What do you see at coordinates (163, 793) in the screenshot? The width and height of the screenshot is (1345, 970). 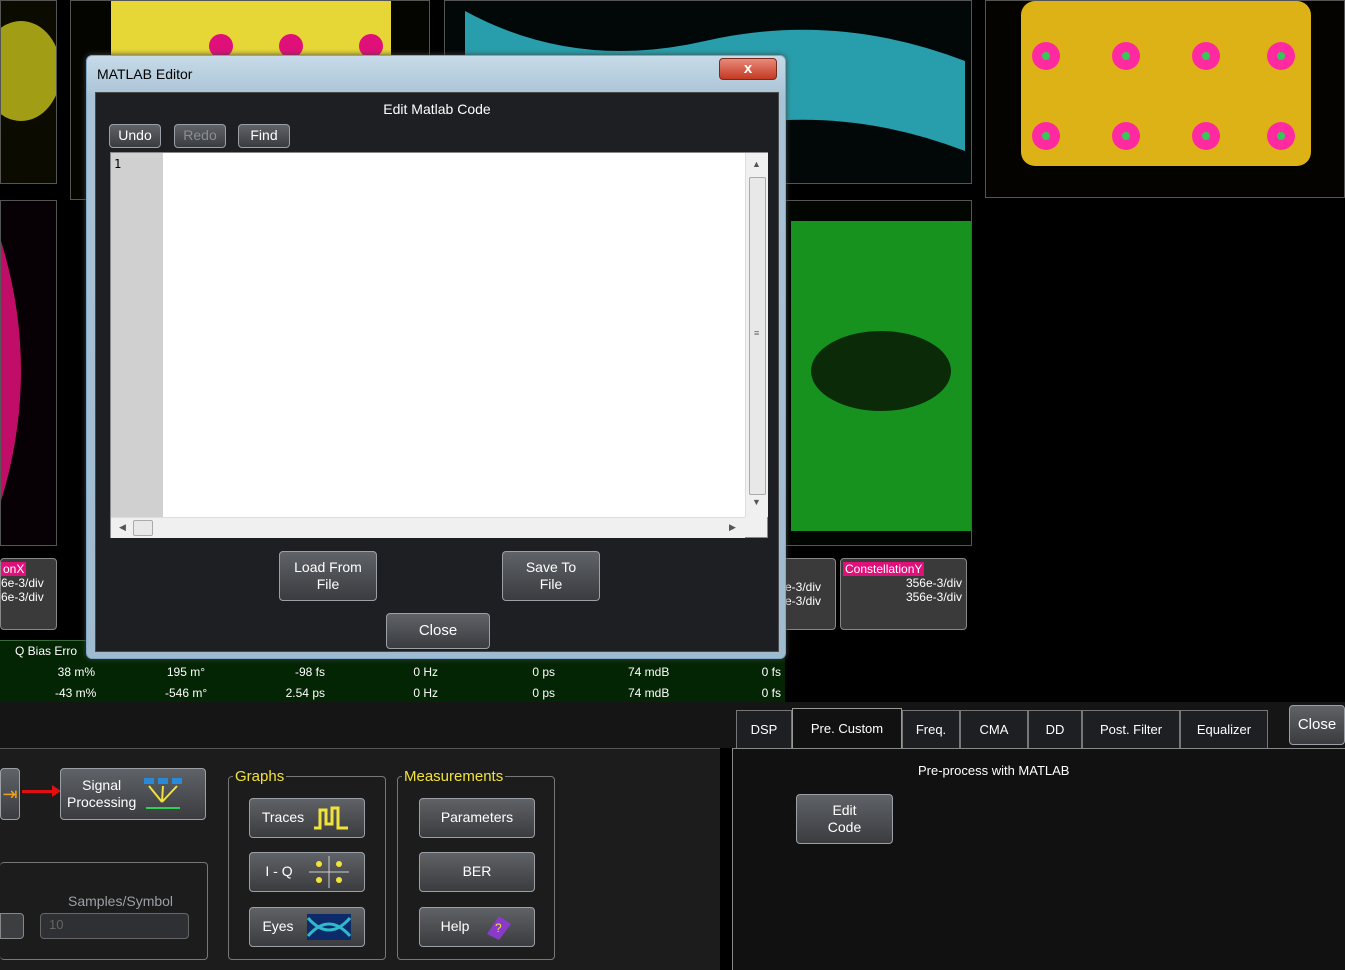 I see `signal-processing-icon` at bounding box center [163, 793].